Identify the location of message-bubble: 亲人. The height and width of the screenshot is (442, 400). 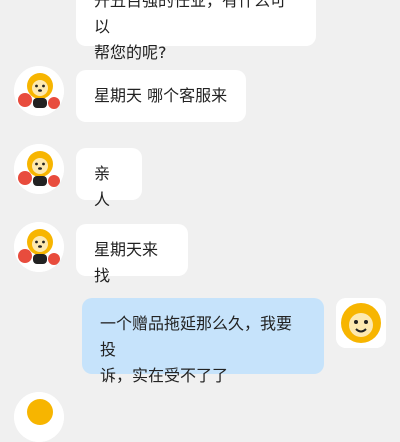
(109, 178).